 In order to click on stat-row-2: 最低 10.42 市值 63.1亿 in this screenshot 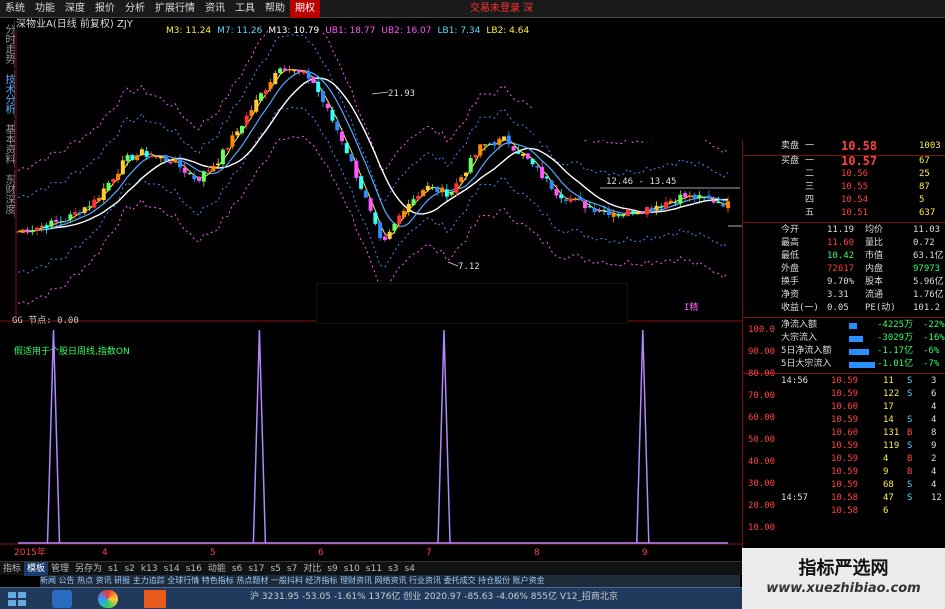, I will do `click(844, 256)`.